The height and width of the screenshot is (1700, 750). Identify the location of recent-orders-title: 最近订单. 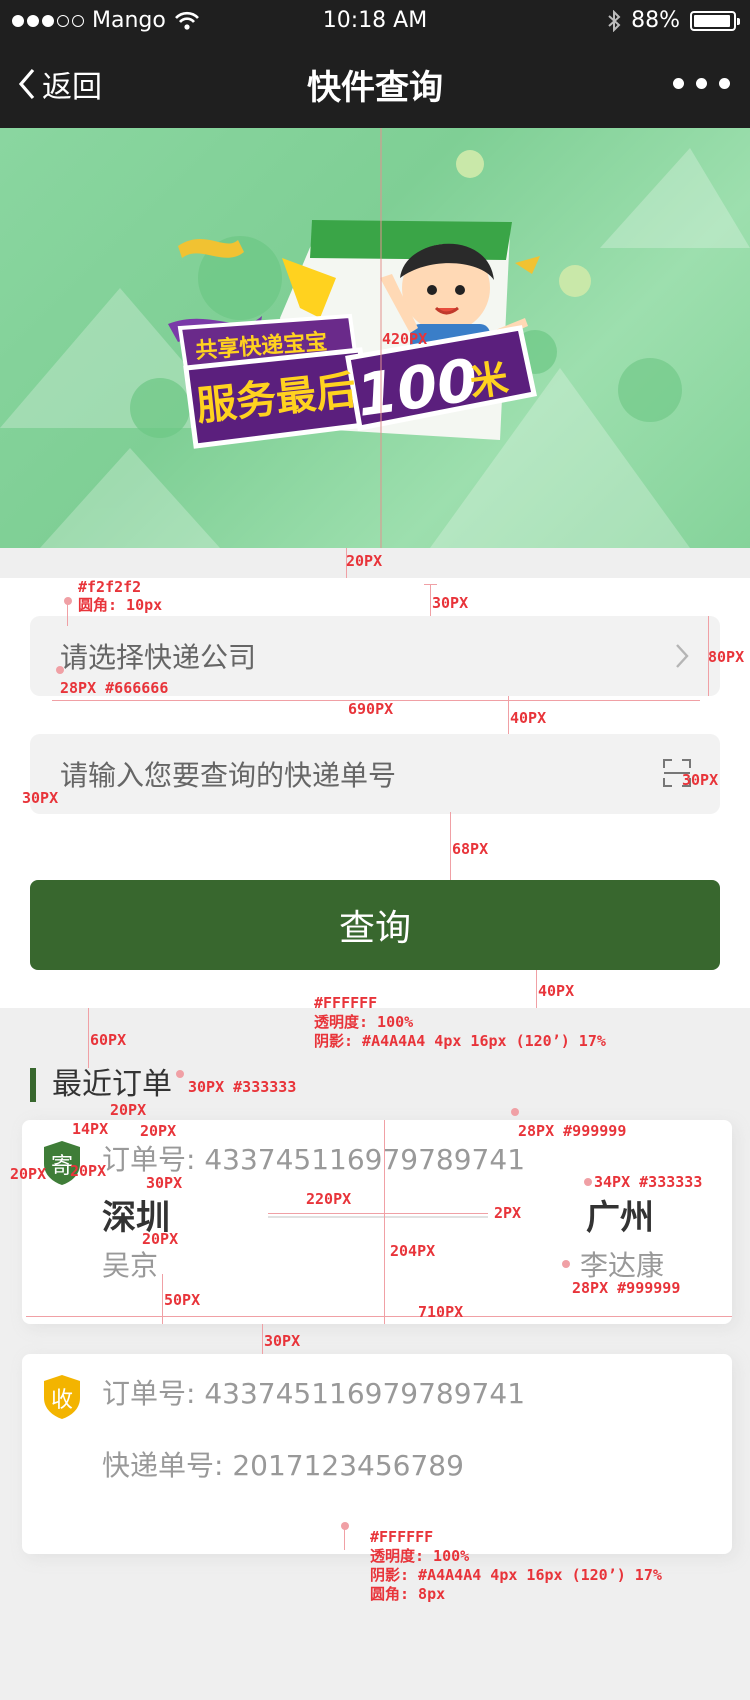
(101, 1085).